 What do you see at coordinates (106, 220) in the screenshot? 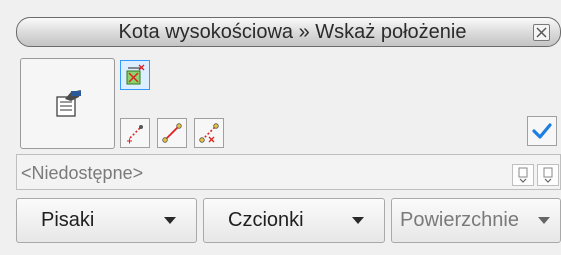
I see `pens-dropdown-button: Pisaki` at bounding box center [106, 220].